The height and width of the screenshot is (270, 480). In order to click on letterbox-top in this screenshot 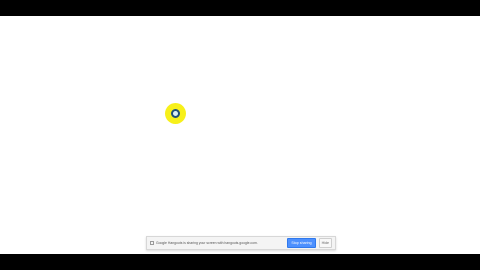, I will do `click(240, 8)`.